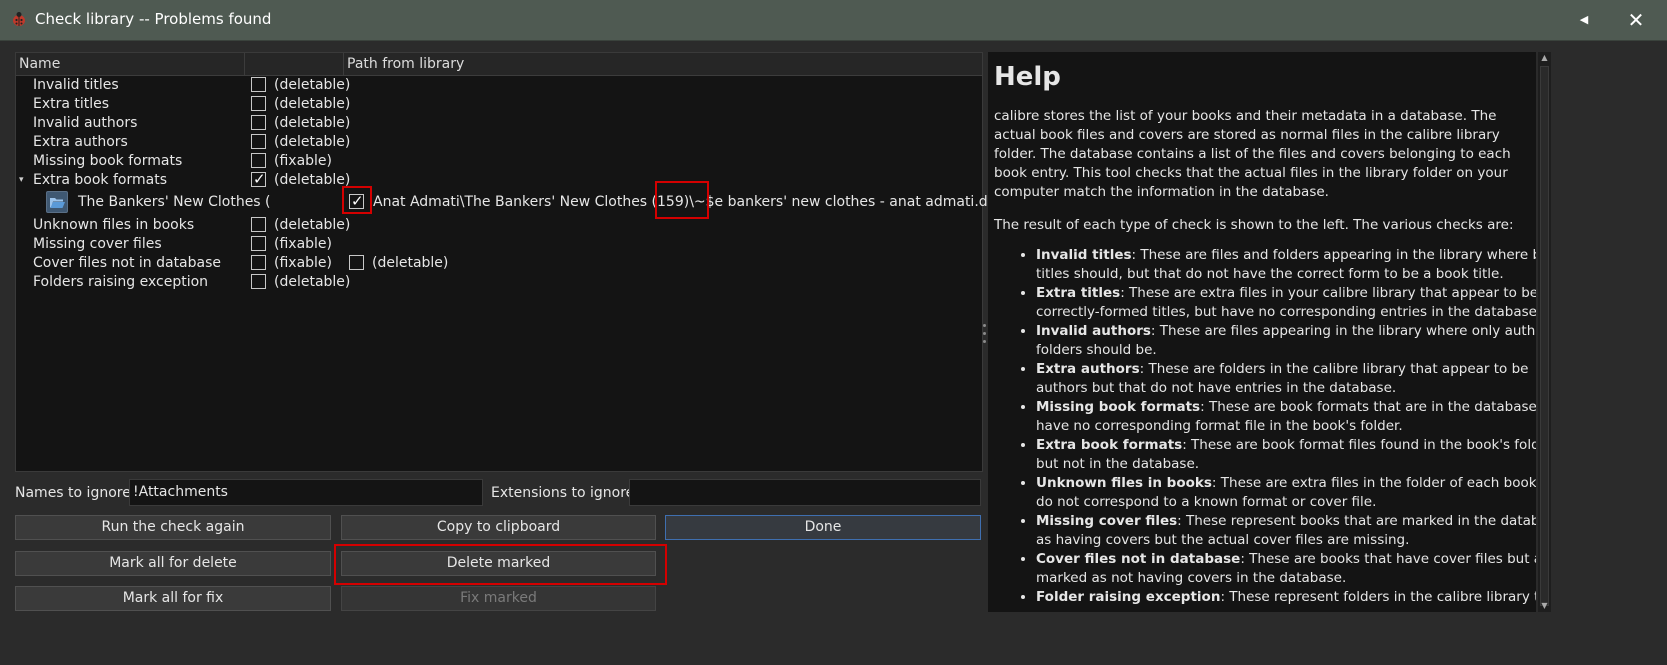 The image size is (1667, 665). What do you see at coordinates (805, 492) in the screenshot?
I see `extensions-to-ignore-input` at bounding box center [805, 492].